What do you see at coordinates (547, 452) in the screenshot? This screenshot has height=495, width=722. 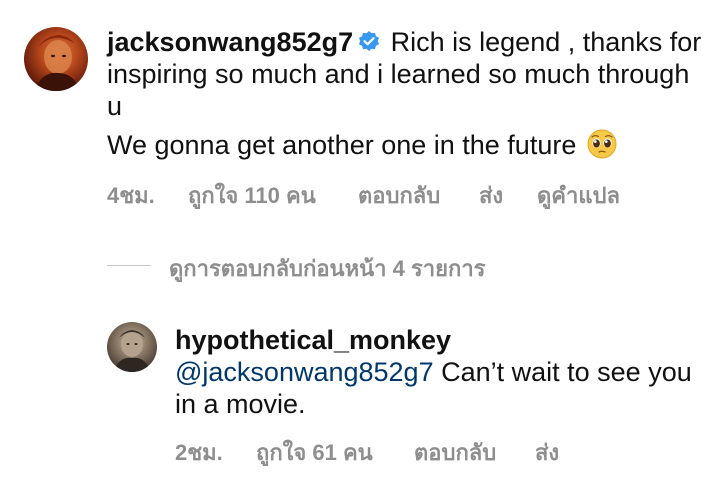 I see `reply-send-button: ส่ง` at bounding box center [547, 452].